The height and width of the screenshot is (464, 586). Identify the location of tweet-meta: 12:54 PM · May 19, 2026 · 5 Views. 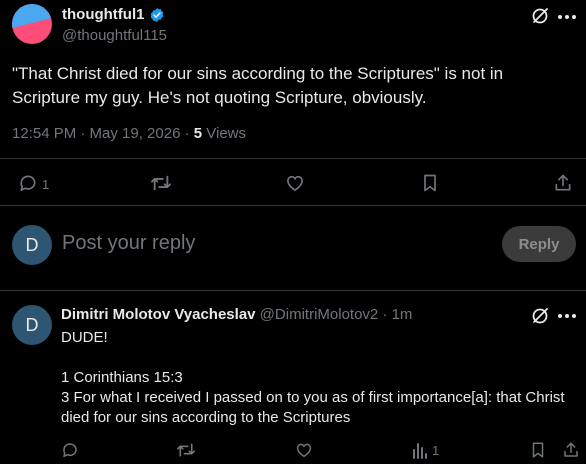
(129, 133).